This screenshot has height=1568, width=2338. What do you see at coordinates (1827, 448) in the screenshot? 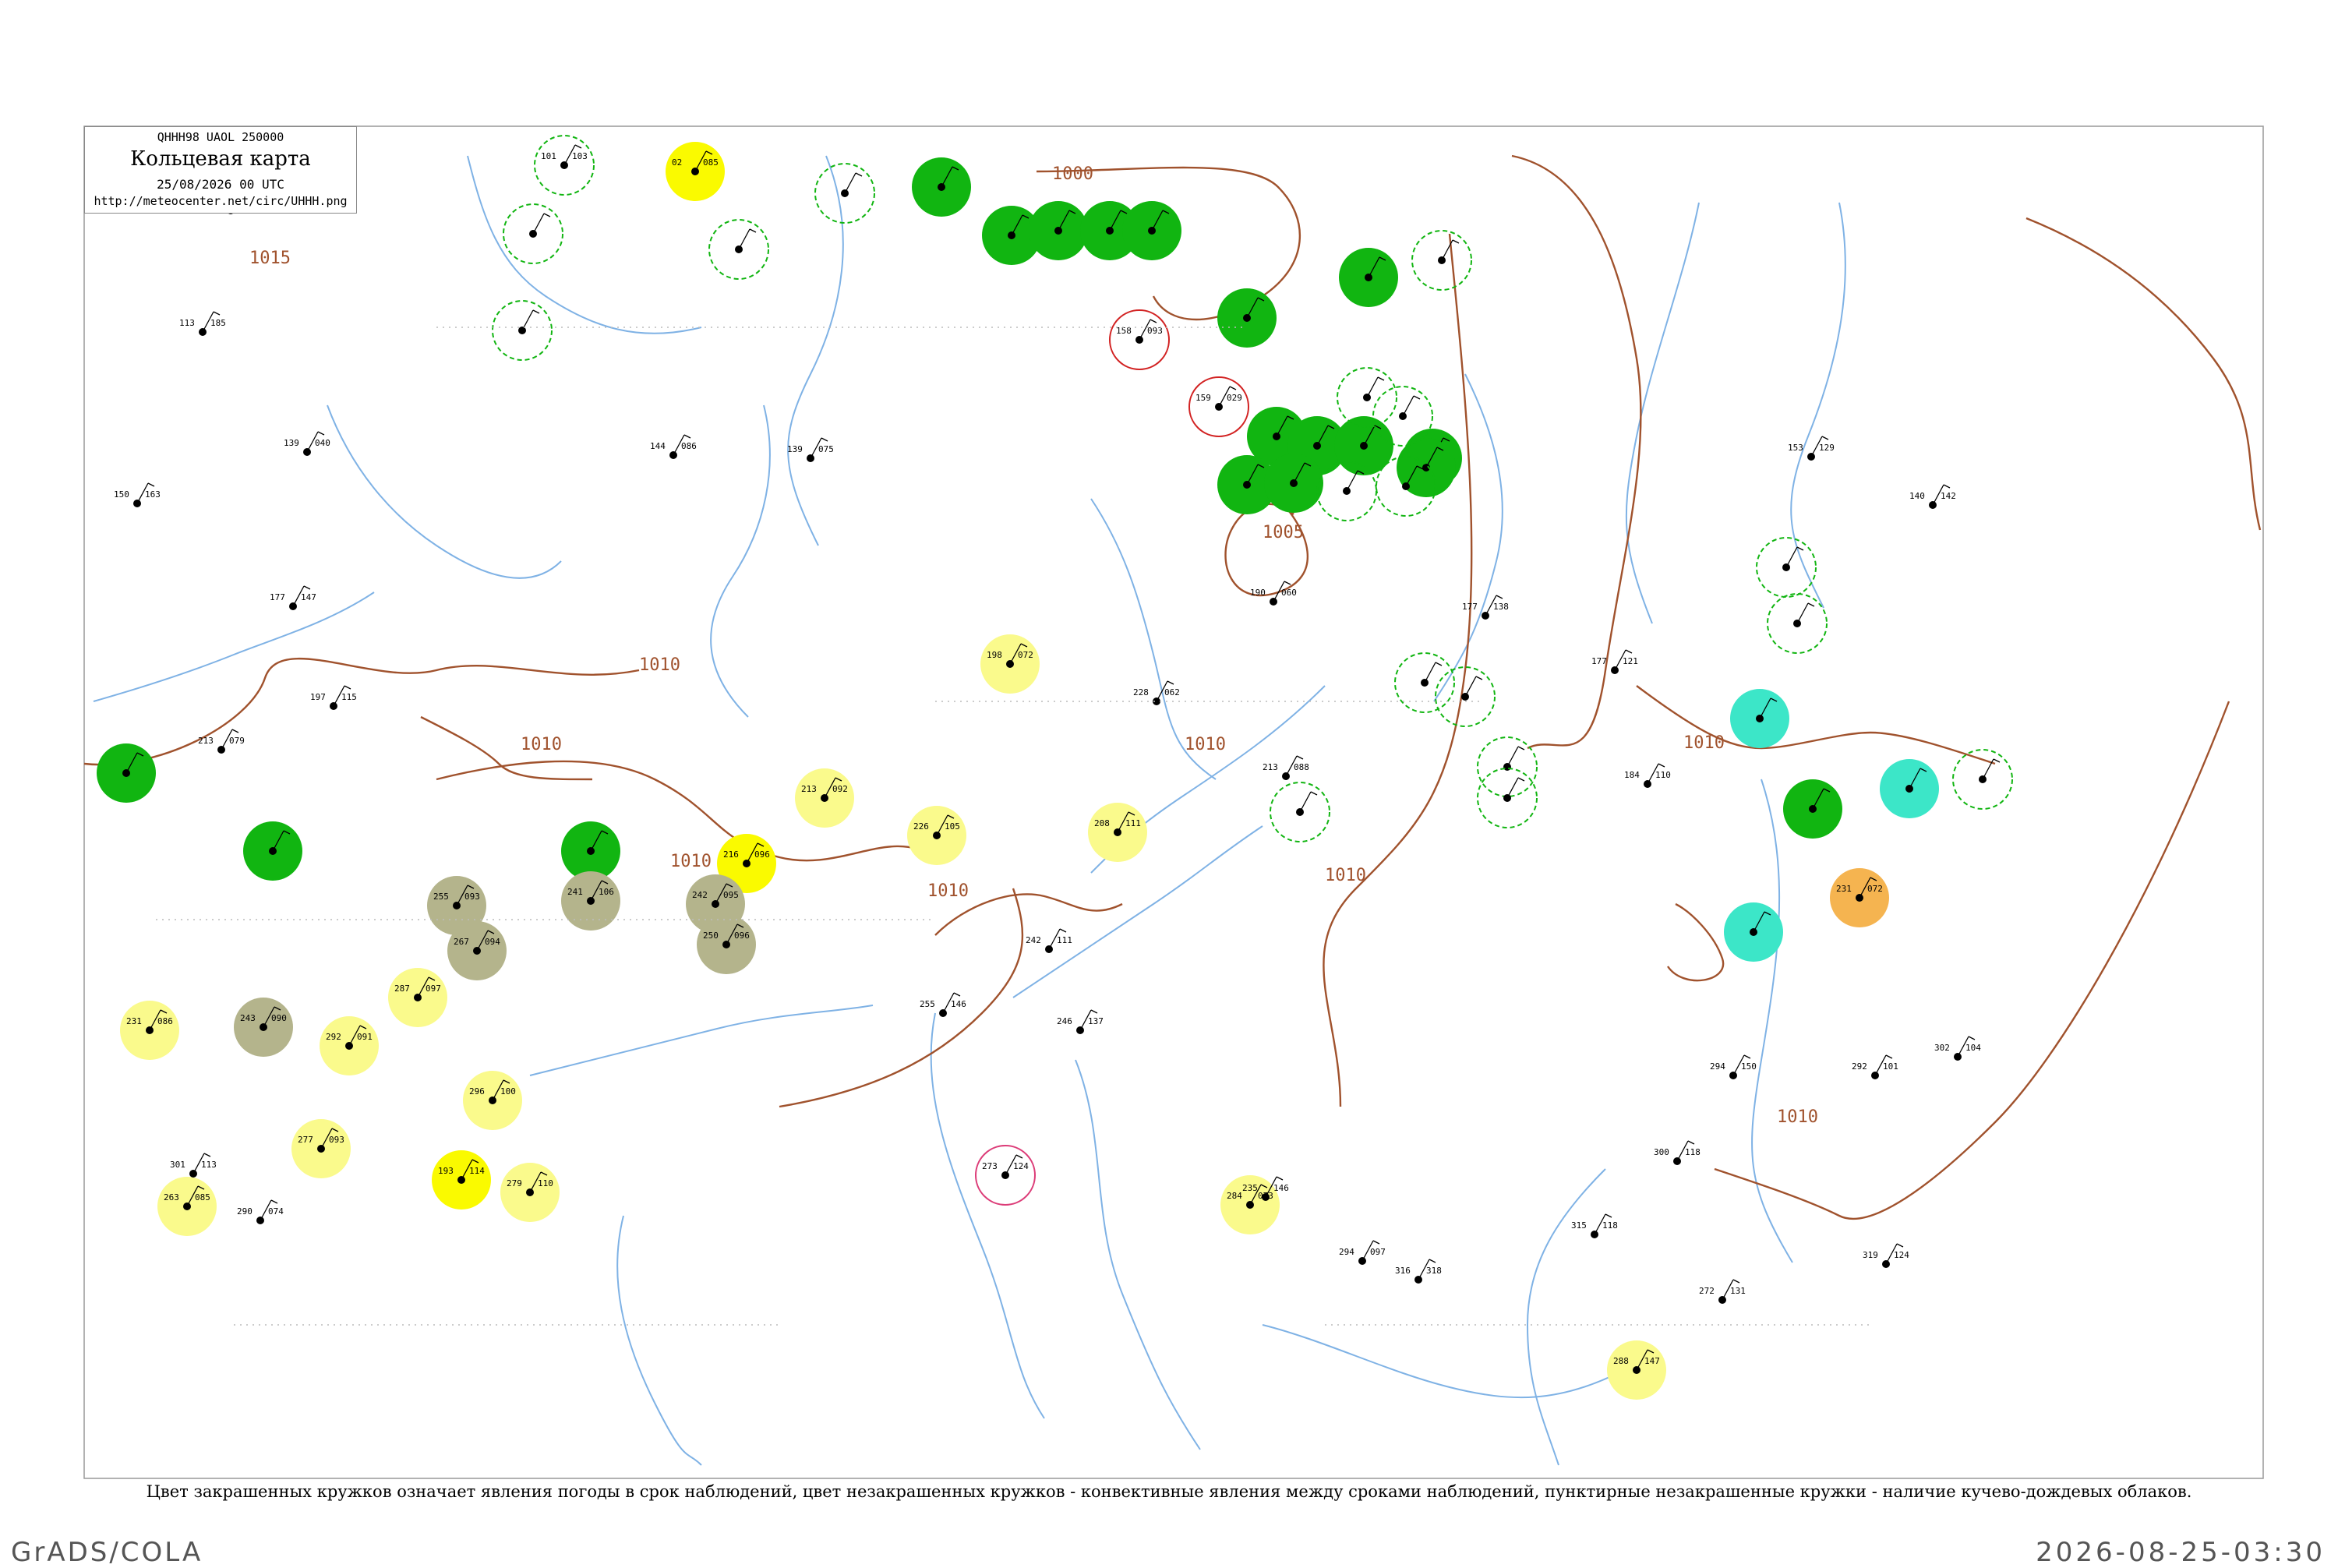
I see `station-pressure: 129` at bounding box center [1827, 448].